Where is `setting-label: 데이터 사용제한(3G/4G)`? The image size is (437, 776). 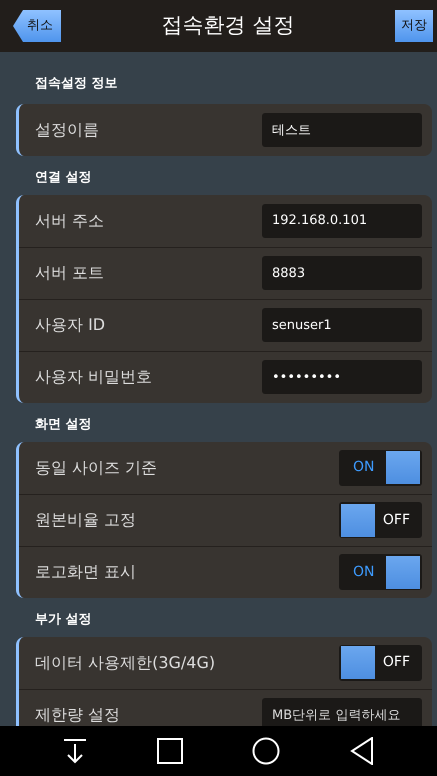
setting-label: 데이터 사용제한(3G/4G) is located at coordinates (125, 663).